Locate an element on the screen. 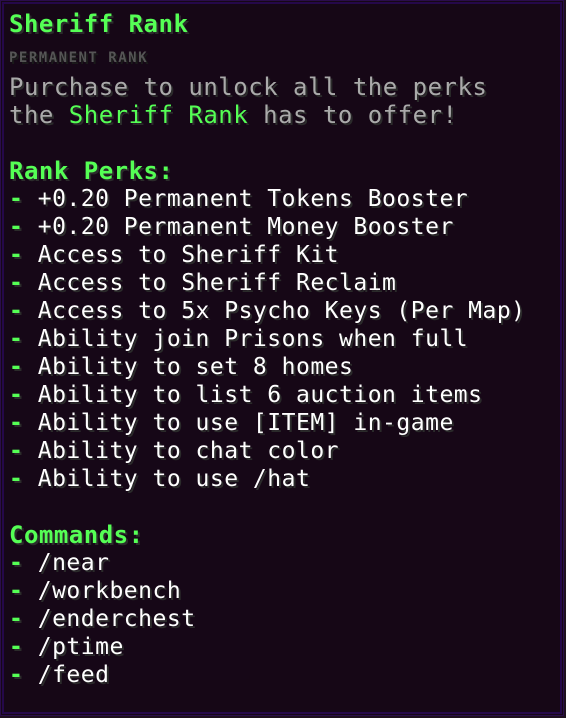 This screenshot has height=718, width=566. perk-item-text: Ability to list 6 auction items is located at coordinates (260, 395).